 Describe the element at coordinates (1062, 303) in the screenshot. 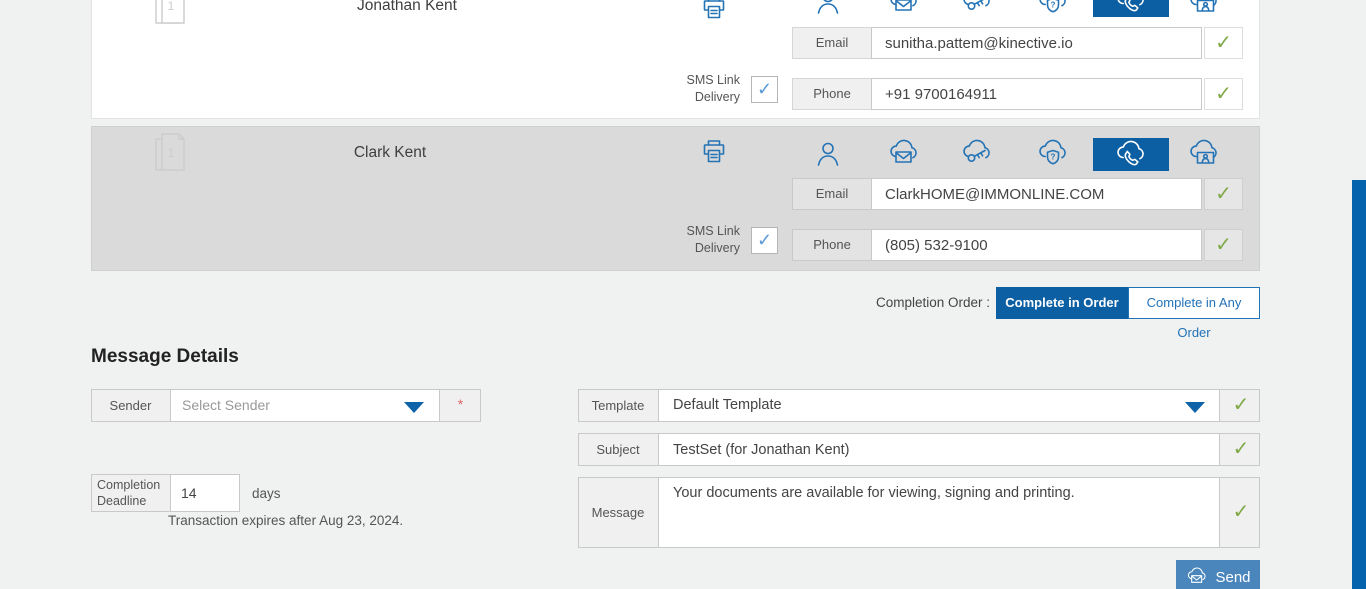

I see `complete-in-order-button: Complete in Order` at that location.